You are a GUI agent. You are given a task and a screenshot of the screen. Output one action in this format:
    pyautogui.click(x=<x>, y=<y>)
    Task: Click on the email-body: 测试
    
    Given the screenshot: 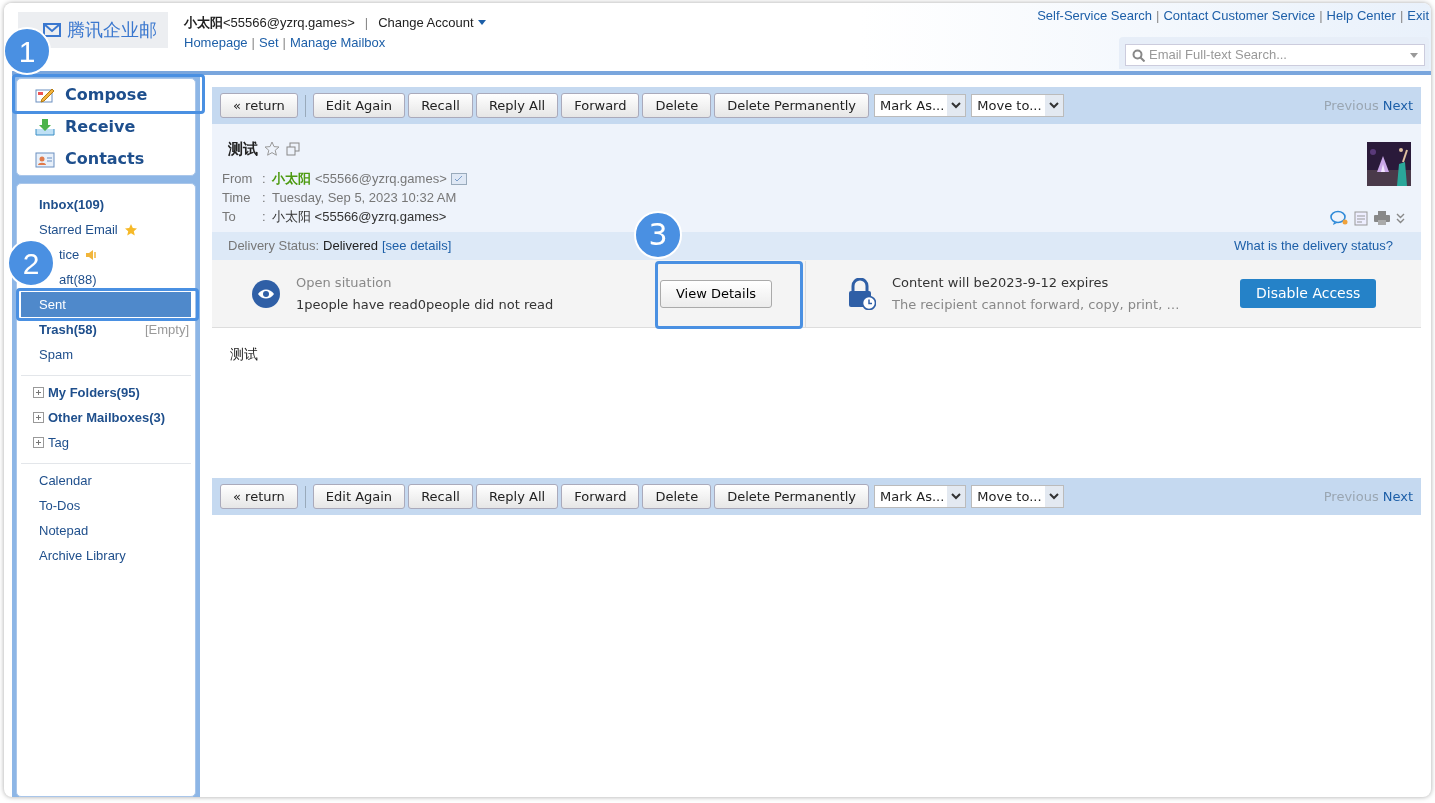 What is the action you would take?
    pyautogui.click(x=244, y=354)
    